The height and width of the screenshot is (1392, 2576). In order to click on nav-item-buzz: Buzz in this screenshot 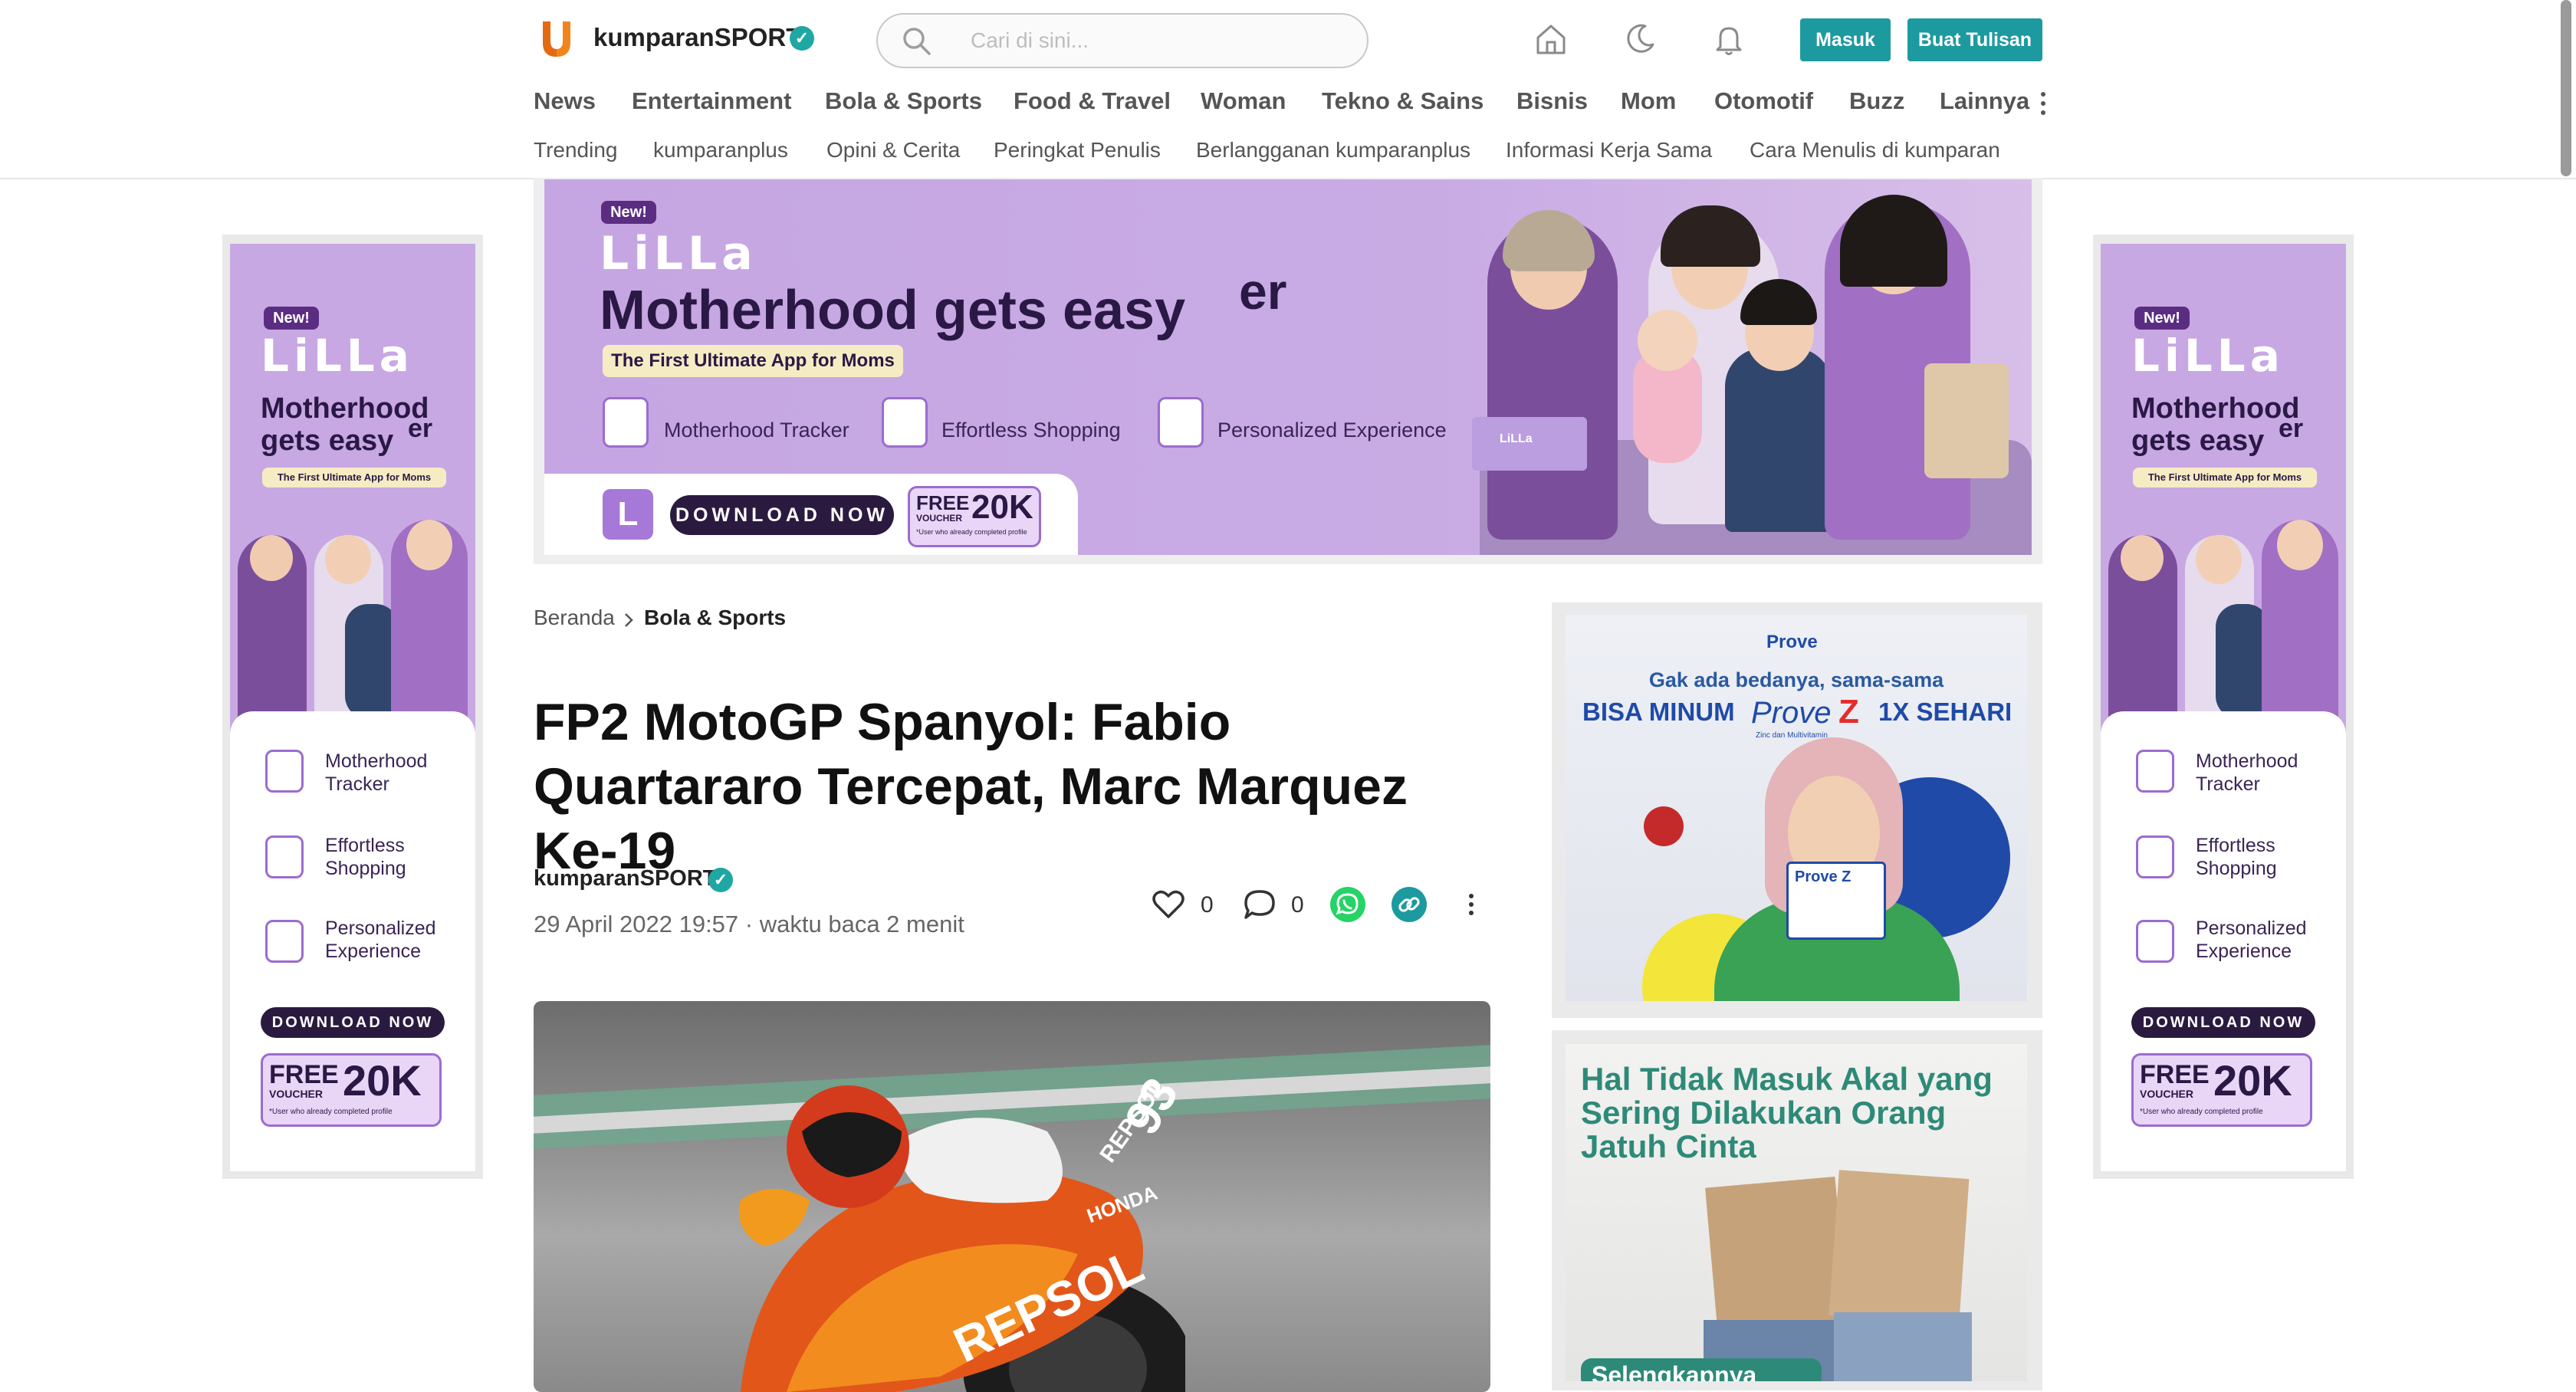, I will do `click(1877, 101)`.